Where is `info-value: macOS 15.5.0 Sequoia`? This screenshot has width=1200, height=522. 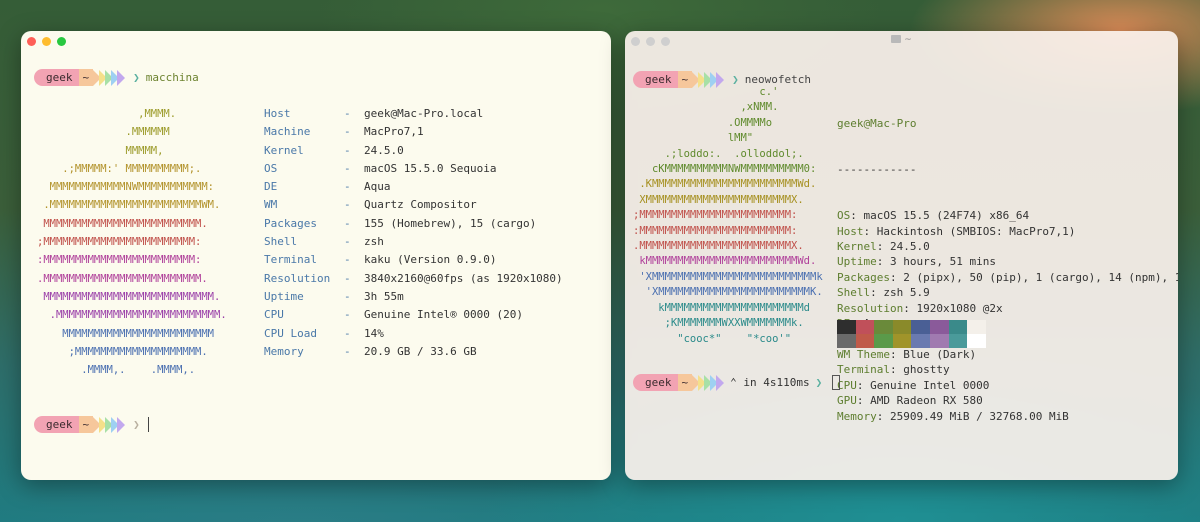
info-value: macOS 15.5.0 Sequoia is located at coordinates (430, 168).